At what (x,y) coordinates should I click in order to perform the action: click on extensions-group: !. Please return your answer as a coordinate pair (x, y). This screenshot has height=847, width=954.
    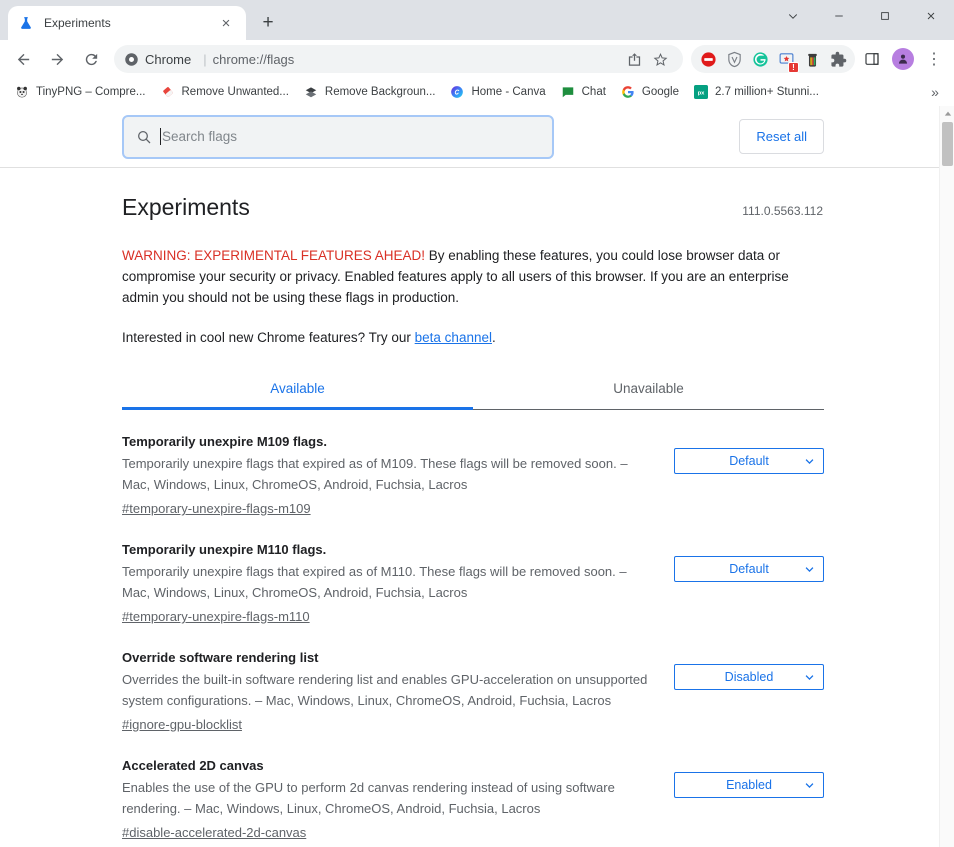
    Looking at the image, I should click on (773, 59).